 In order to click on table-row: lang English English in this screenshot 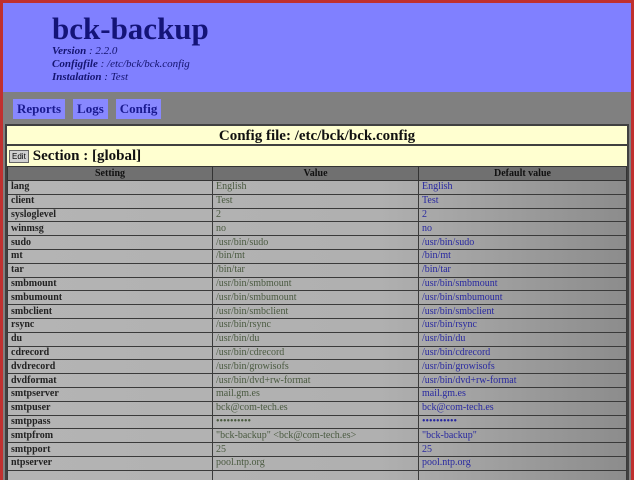, I will do `click(317, 187)`.